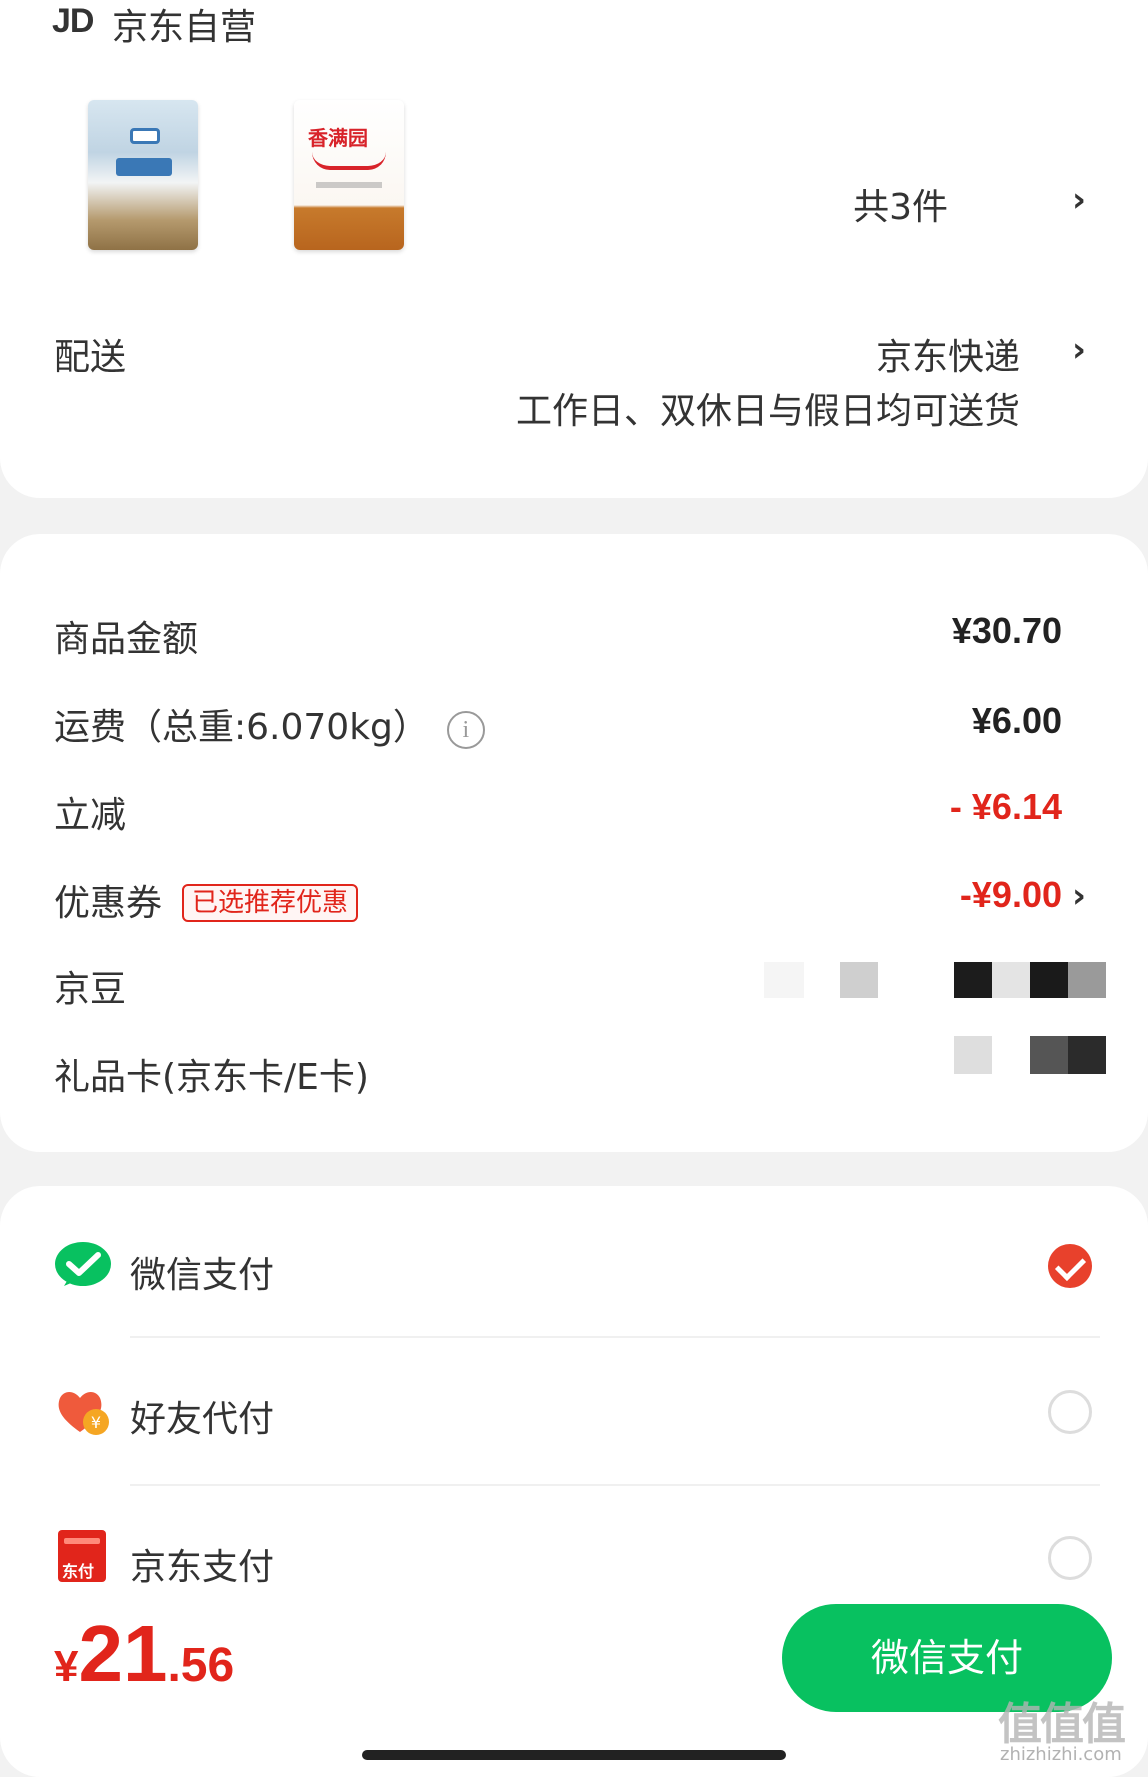 This screenshot has width=1148, height=1777. What do you see at coordinates (202, 1419) in the screenshot?
I see `payment-option-label: 好友代付` at bounding box center [202, 1419].